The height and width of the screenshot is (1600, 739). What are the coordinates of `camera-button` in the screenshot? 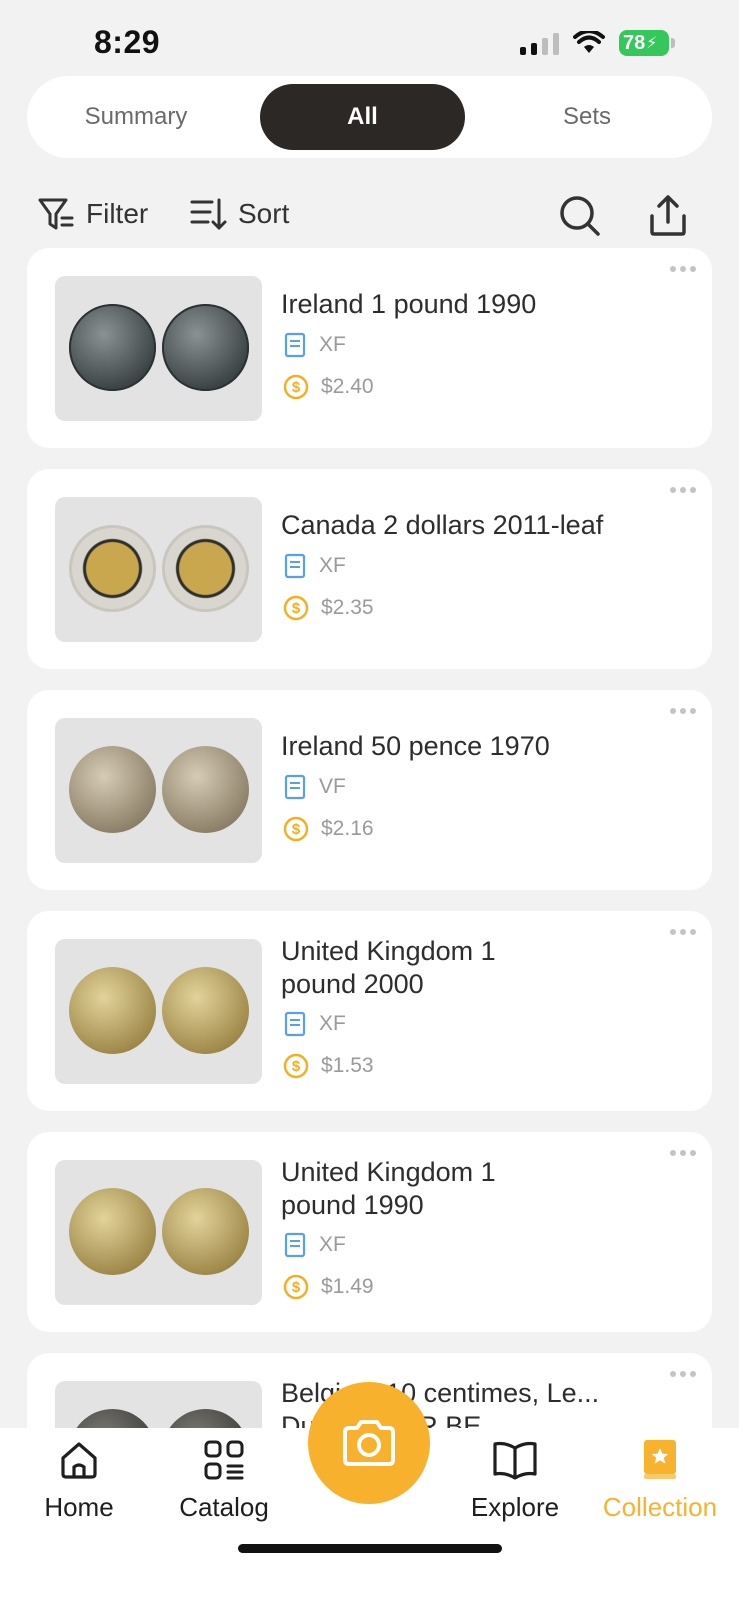 It's located at (369, 1443).